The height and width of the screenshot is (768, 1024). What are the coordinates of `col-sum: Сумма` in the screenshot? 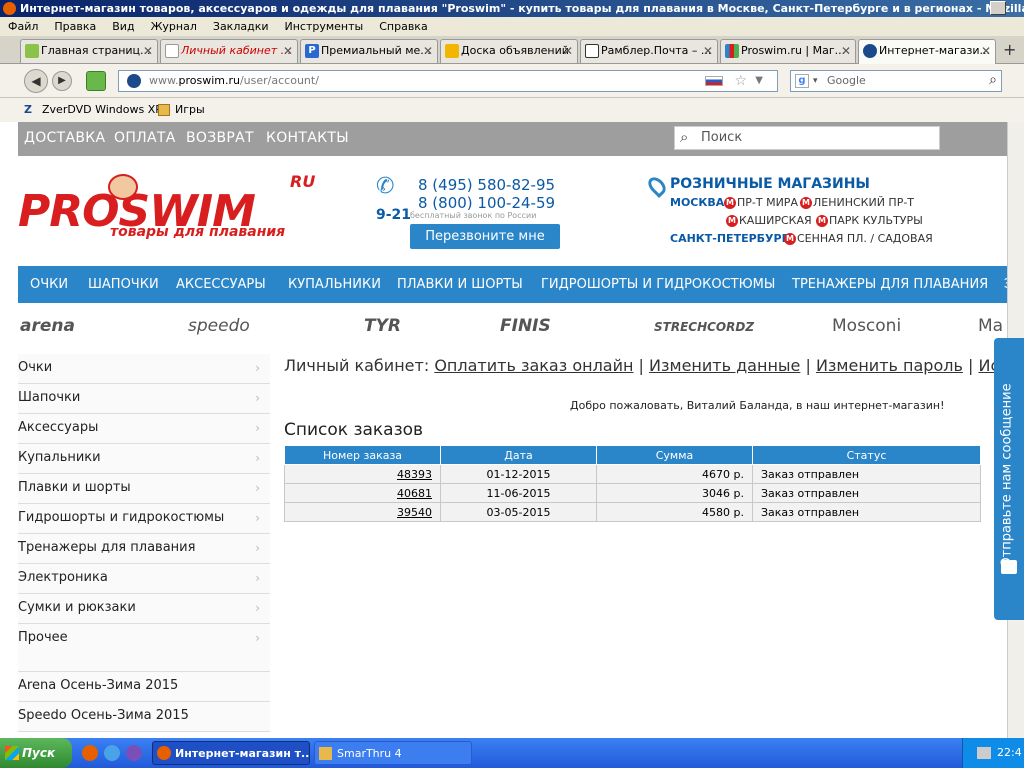 It's located at (674, 455).